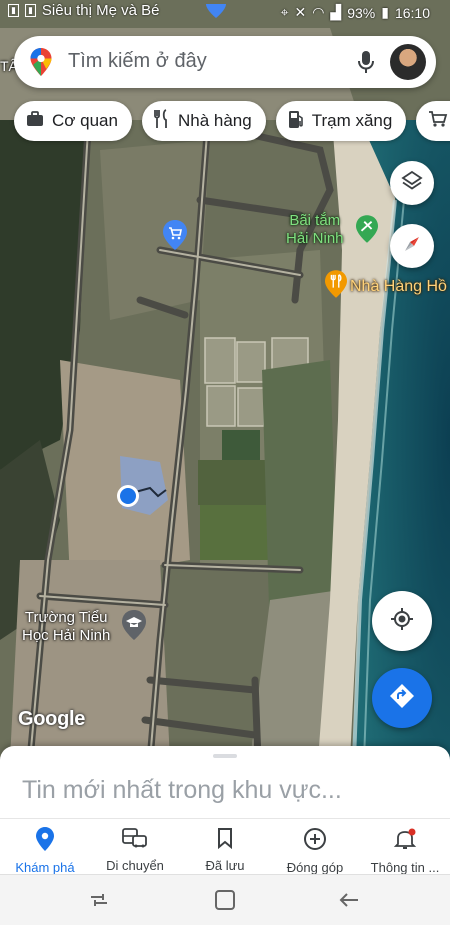 Image resolution: width=450 pixels, height=925 pixels. I want to click on restaurant-pin-icon, so click(336, 286).